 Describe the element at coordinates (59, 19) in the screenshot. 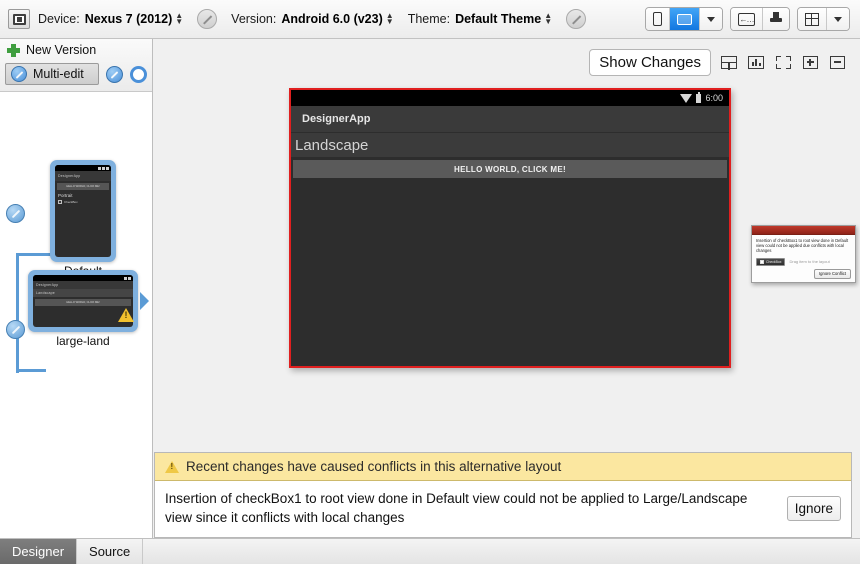

I see `device-label: Device:` at that location.